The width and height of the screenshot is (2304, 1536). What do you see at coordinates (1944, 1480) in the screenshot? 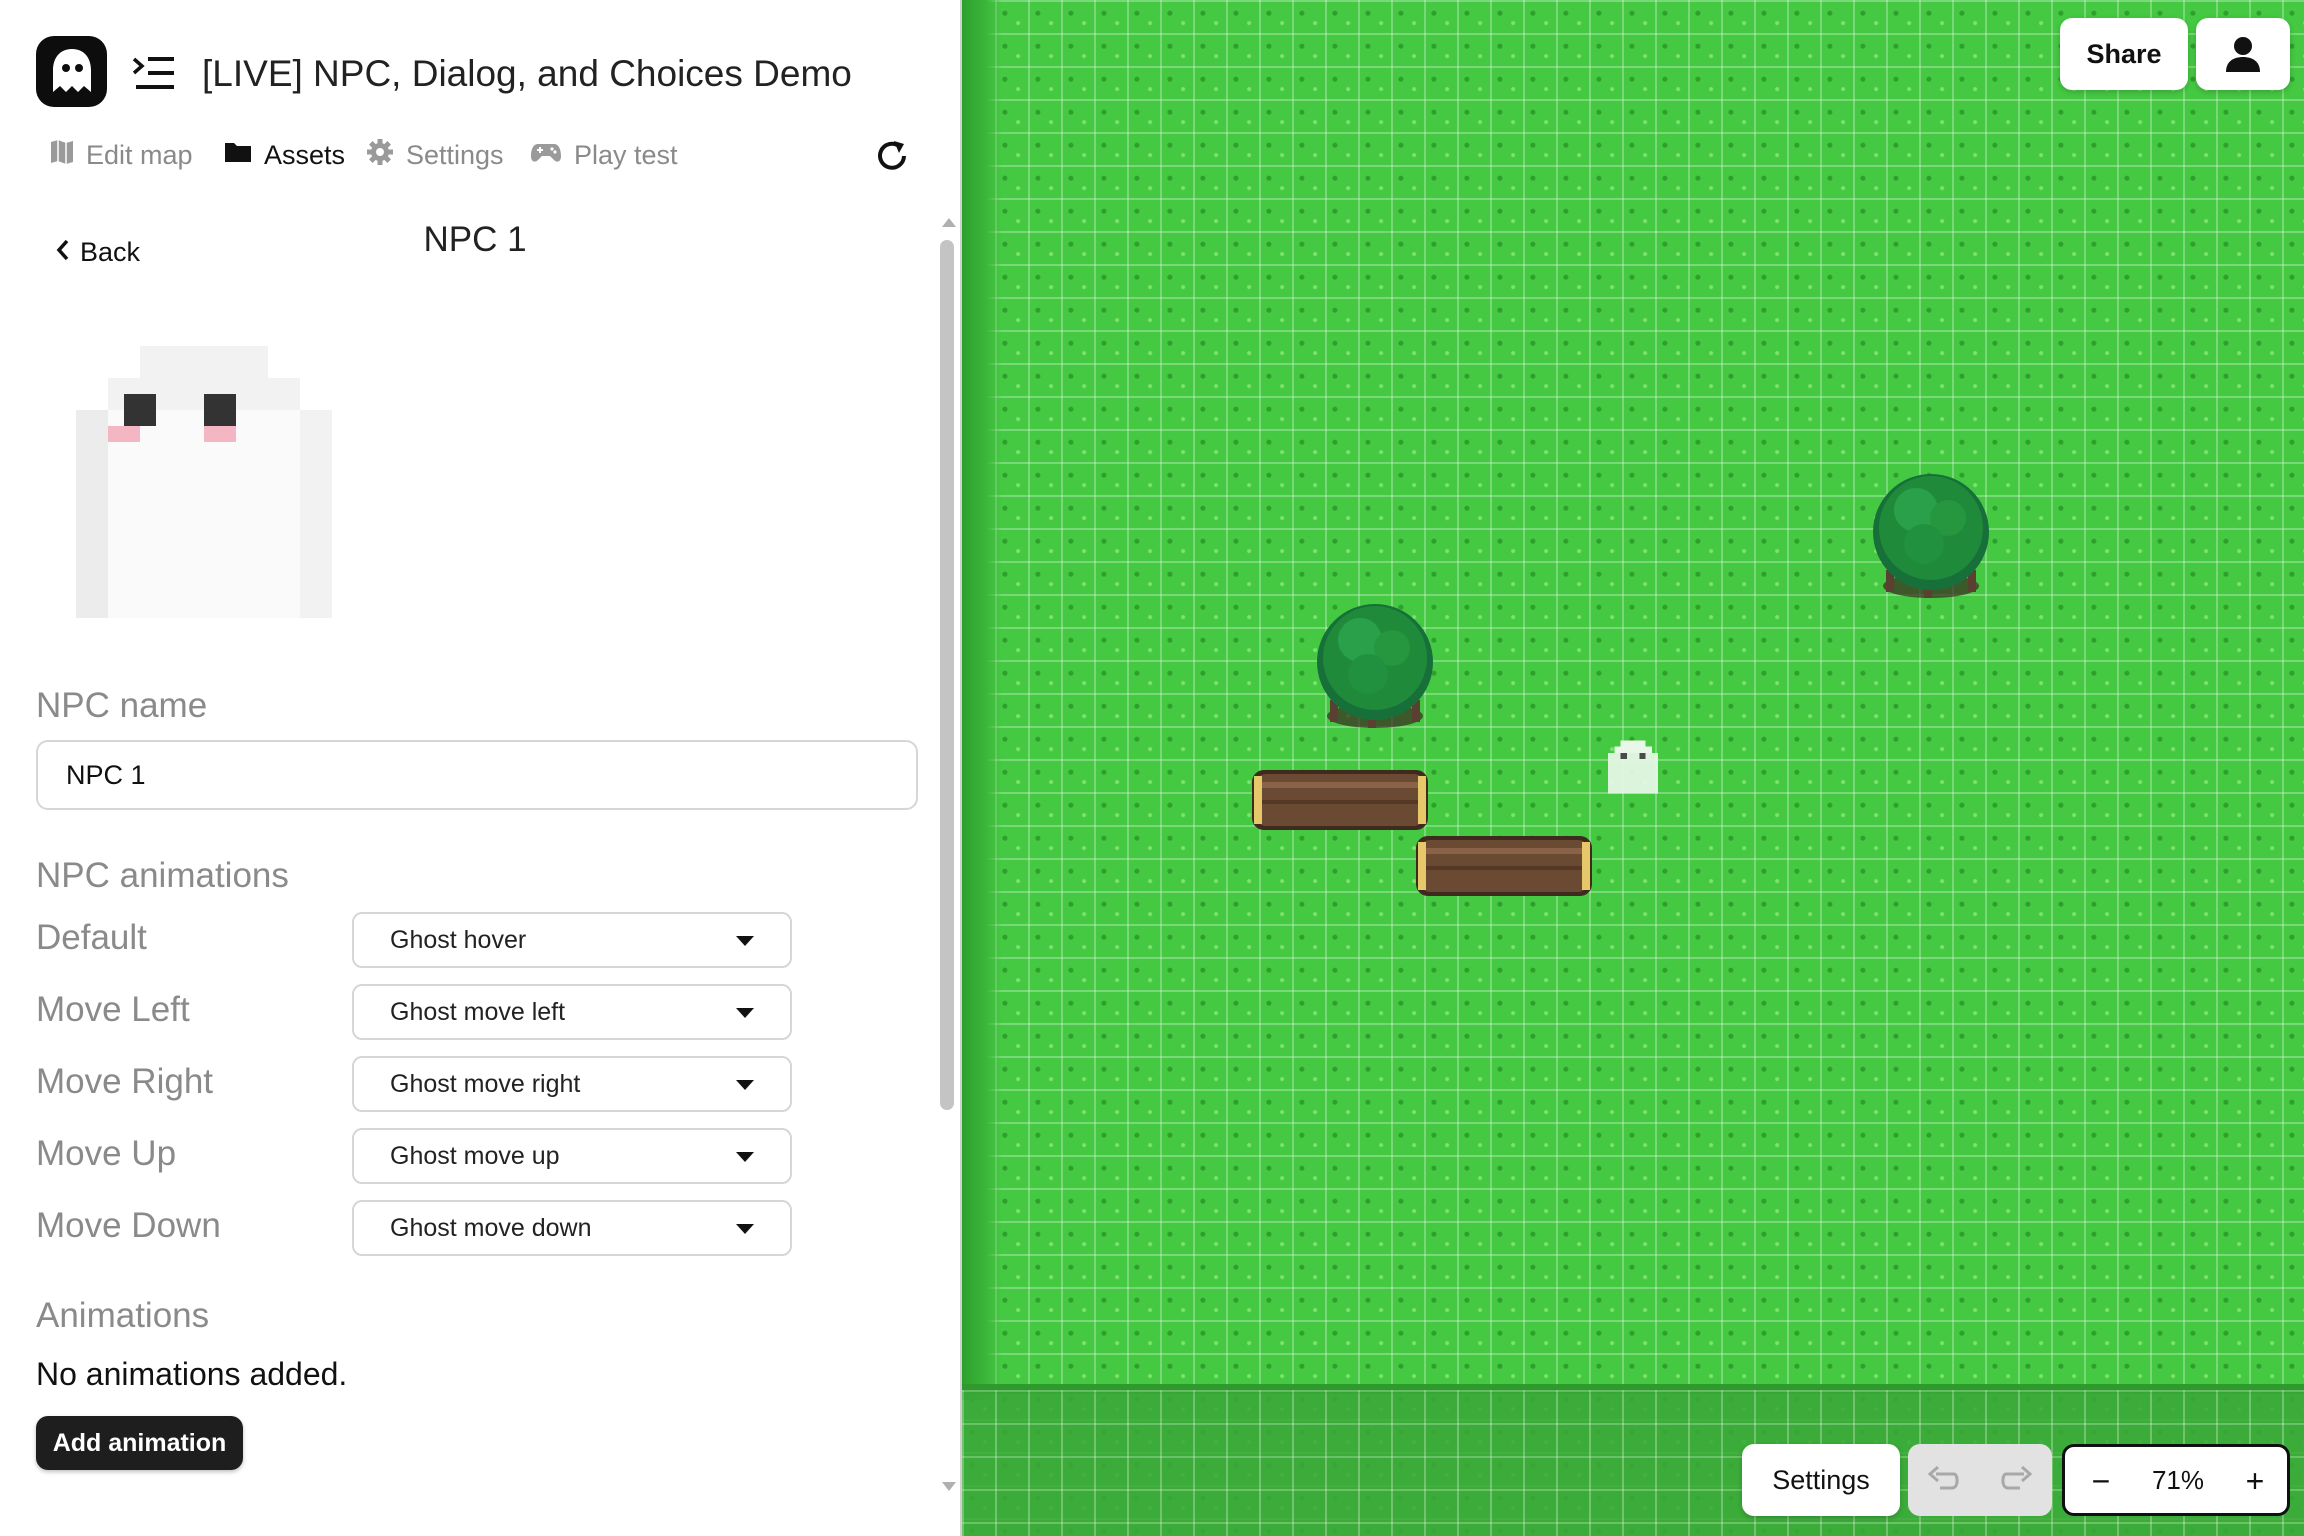
I see `undo-icon` at bounding box center [1944, 1480].